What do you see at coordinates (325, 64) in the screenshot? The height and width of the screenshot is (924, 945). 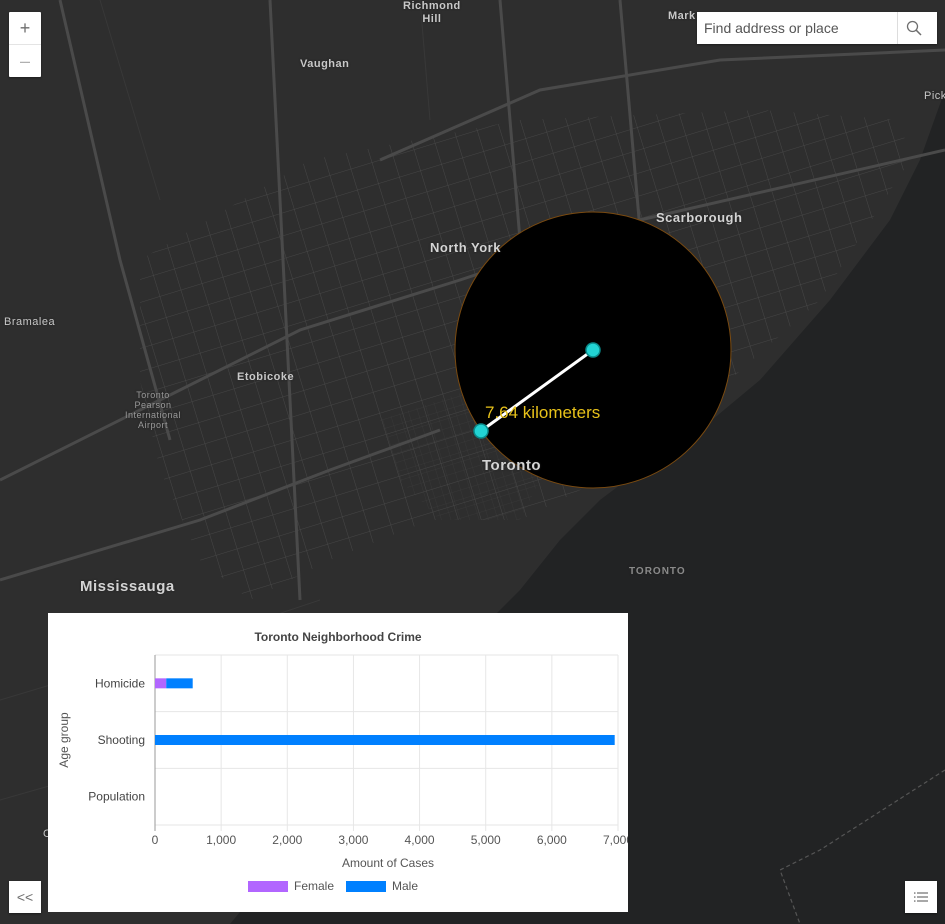 I see `label-vaughan: Vaughan` at bounding box center [325, 64].